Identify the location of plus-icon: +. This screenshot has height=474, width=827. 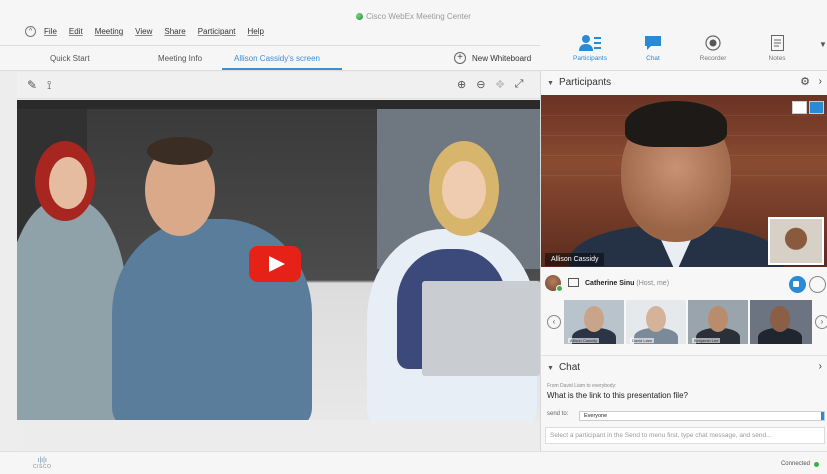
(460, 58).